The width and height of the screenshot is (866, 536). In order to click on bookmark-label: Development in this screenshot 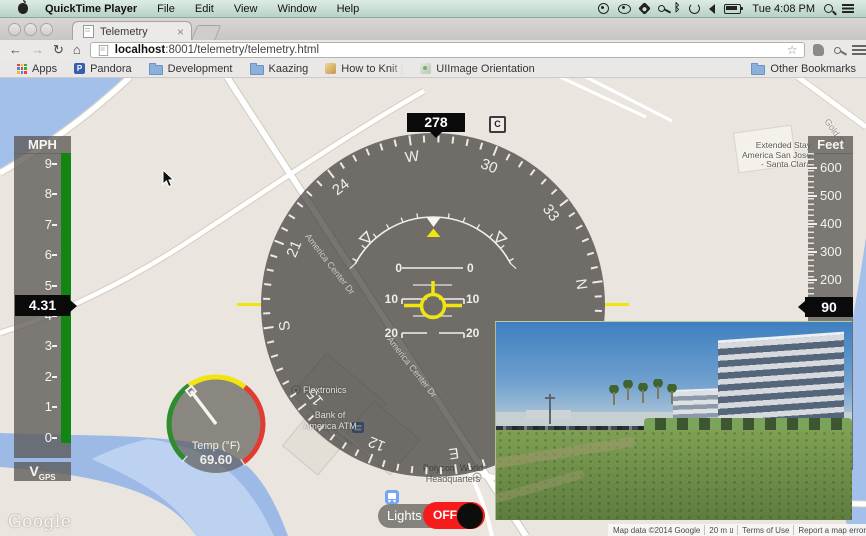, I will do `click(200, 68)`.